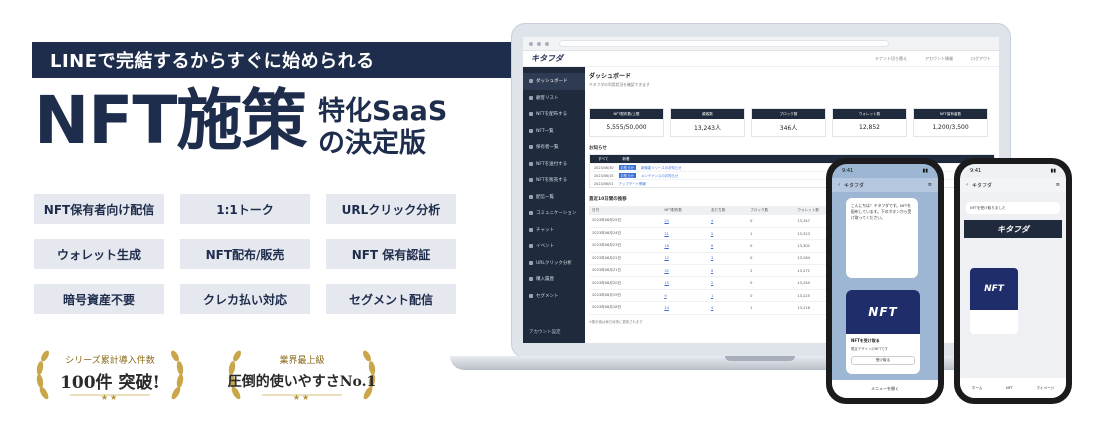 This screenshot has height=440, width=1114. What do you see at coordinates (761, 59) in the screenshot?
I see `app-header: キタフダ テナント切り替え アカウント情報 ログアウト` at bounding box center [761, 59].